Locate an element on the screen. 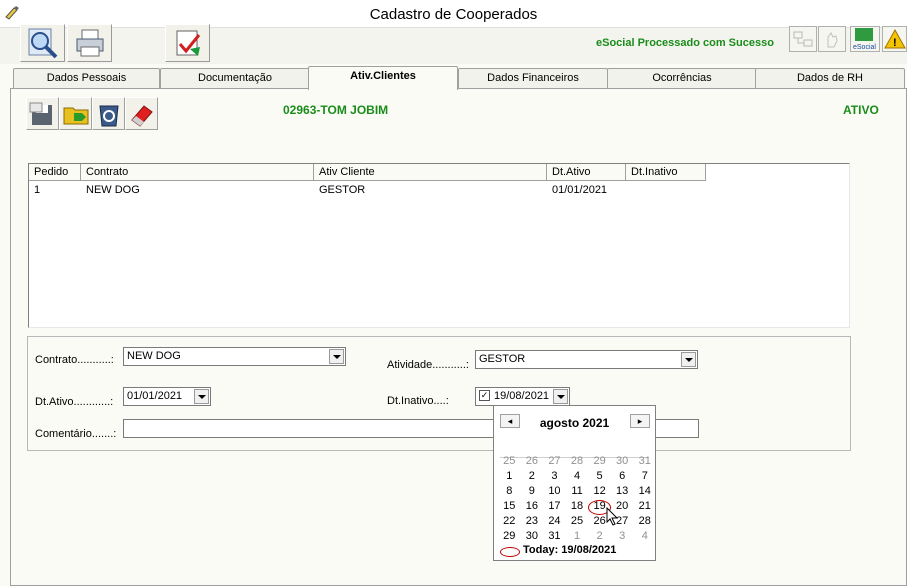  next-month-button: ▸ is located at coordinates (640, 421).